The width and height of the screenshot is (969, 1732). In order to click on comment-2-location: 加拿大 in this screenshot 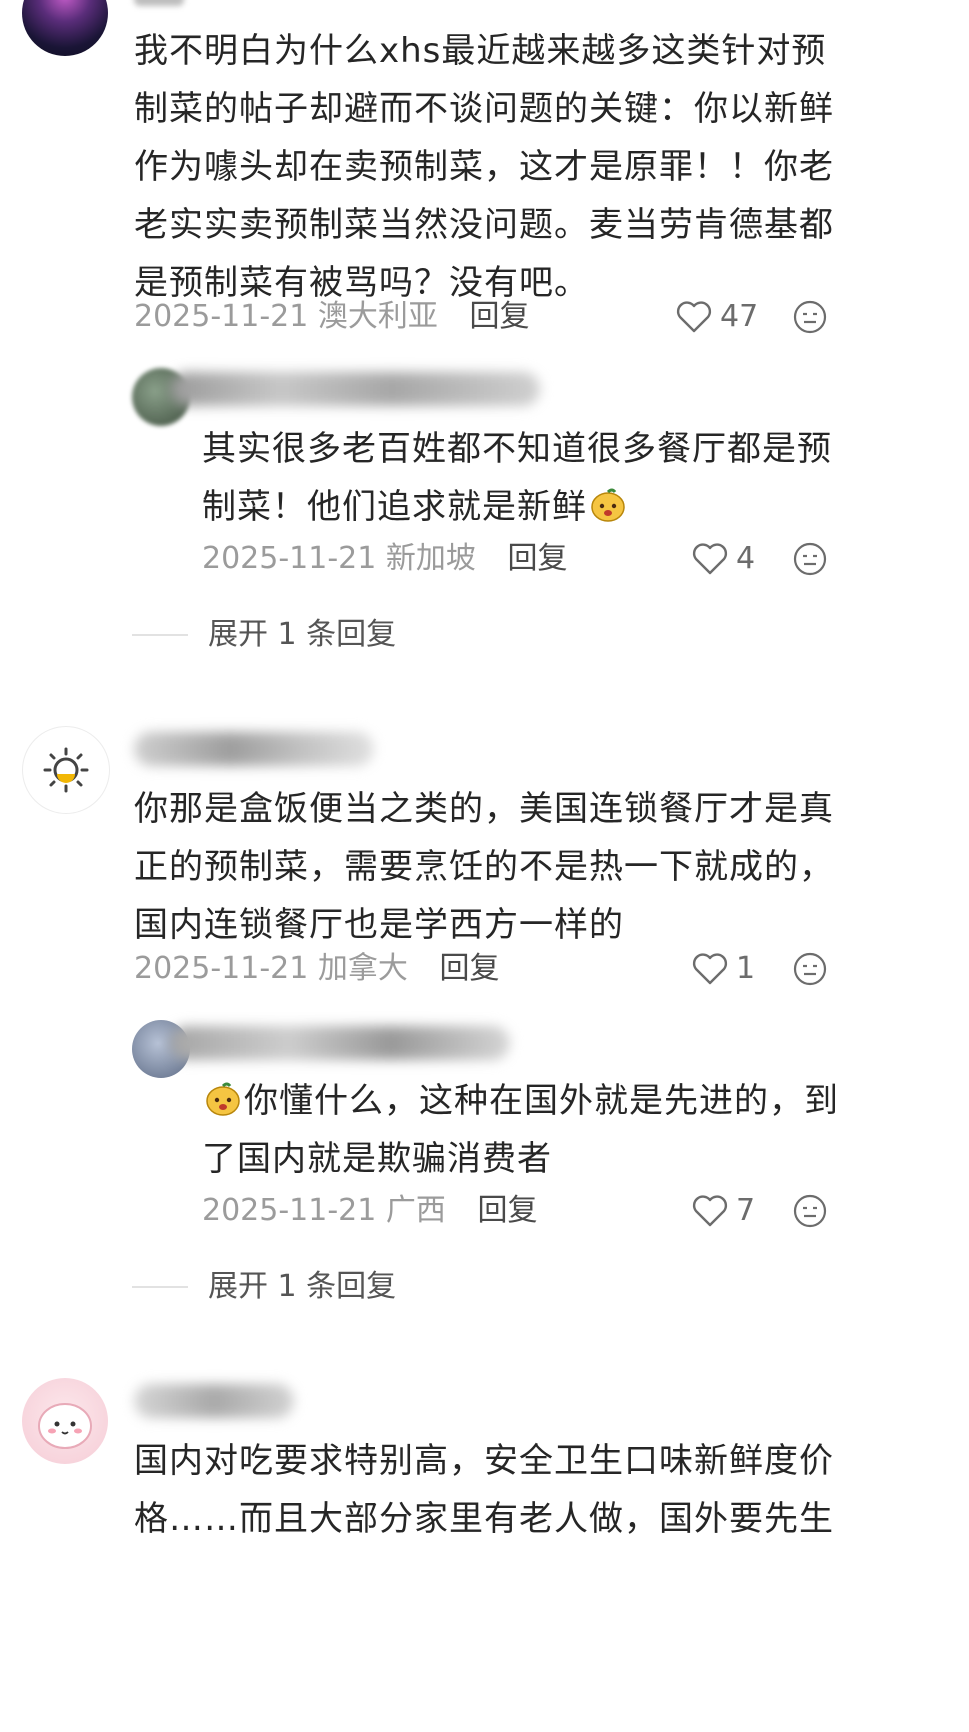, I will do `click(362, 968)`.